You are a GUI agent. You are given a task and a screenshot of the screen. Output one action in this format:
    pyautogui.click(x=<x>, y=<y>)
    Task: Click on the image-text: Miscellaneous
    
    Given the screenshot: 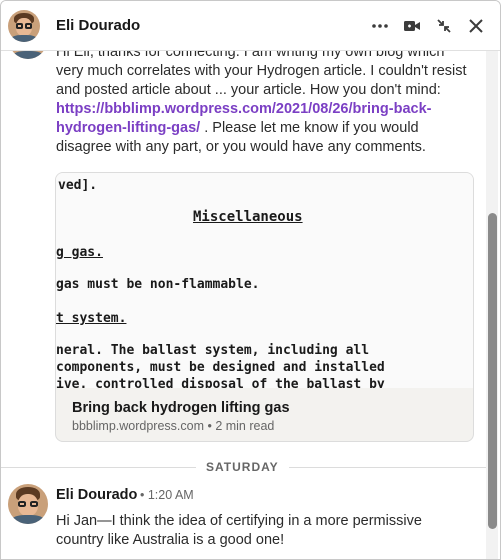 What is the action you would take?
    pyautogui.click(x=248, y=217)
    